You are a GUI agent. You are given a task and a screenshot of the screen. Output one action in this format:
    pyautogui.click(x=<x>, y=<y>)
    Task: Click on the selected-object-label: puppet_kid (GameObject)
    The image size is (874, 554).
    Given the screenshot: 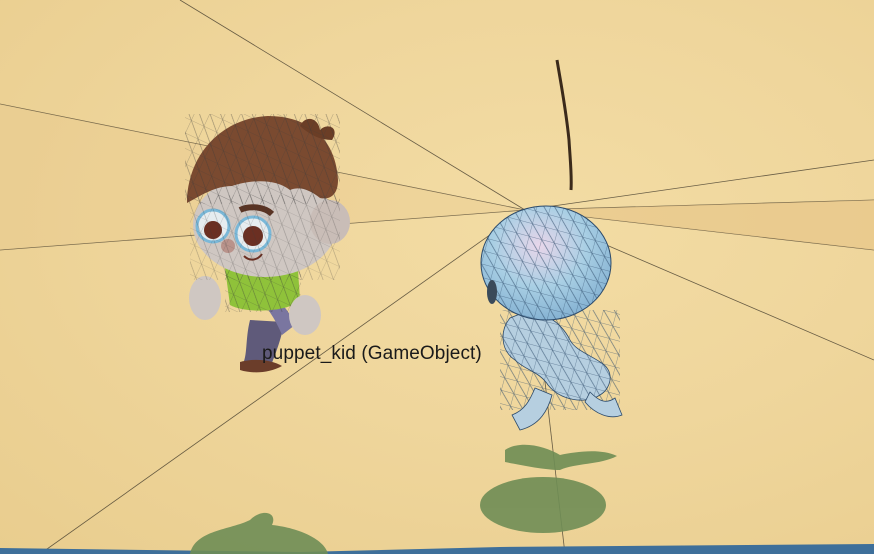 What is the action you would take?
    pyautogui.click(x=372, y=353)
    